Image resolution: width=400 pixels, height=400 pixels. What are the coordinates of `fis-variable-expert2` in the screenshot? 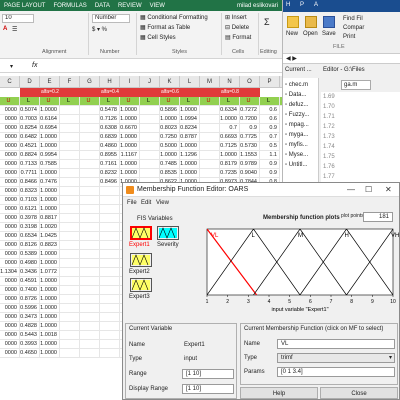 It's located at (141, 260).